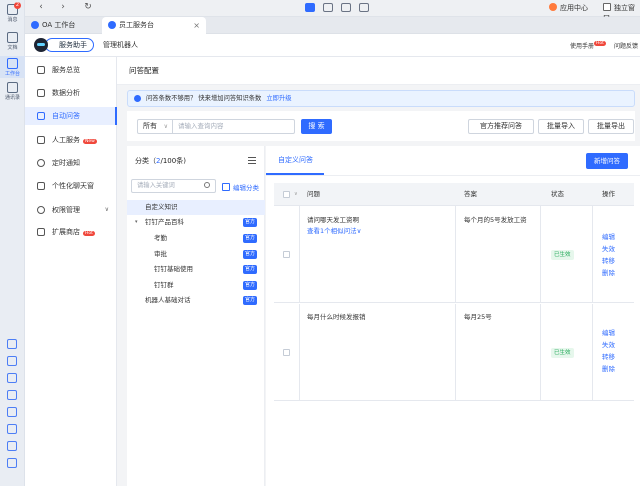  I want to click on app-header: 服务助手 管理机器人 使用手册 Hot 问题反馈, so click(332, 45).